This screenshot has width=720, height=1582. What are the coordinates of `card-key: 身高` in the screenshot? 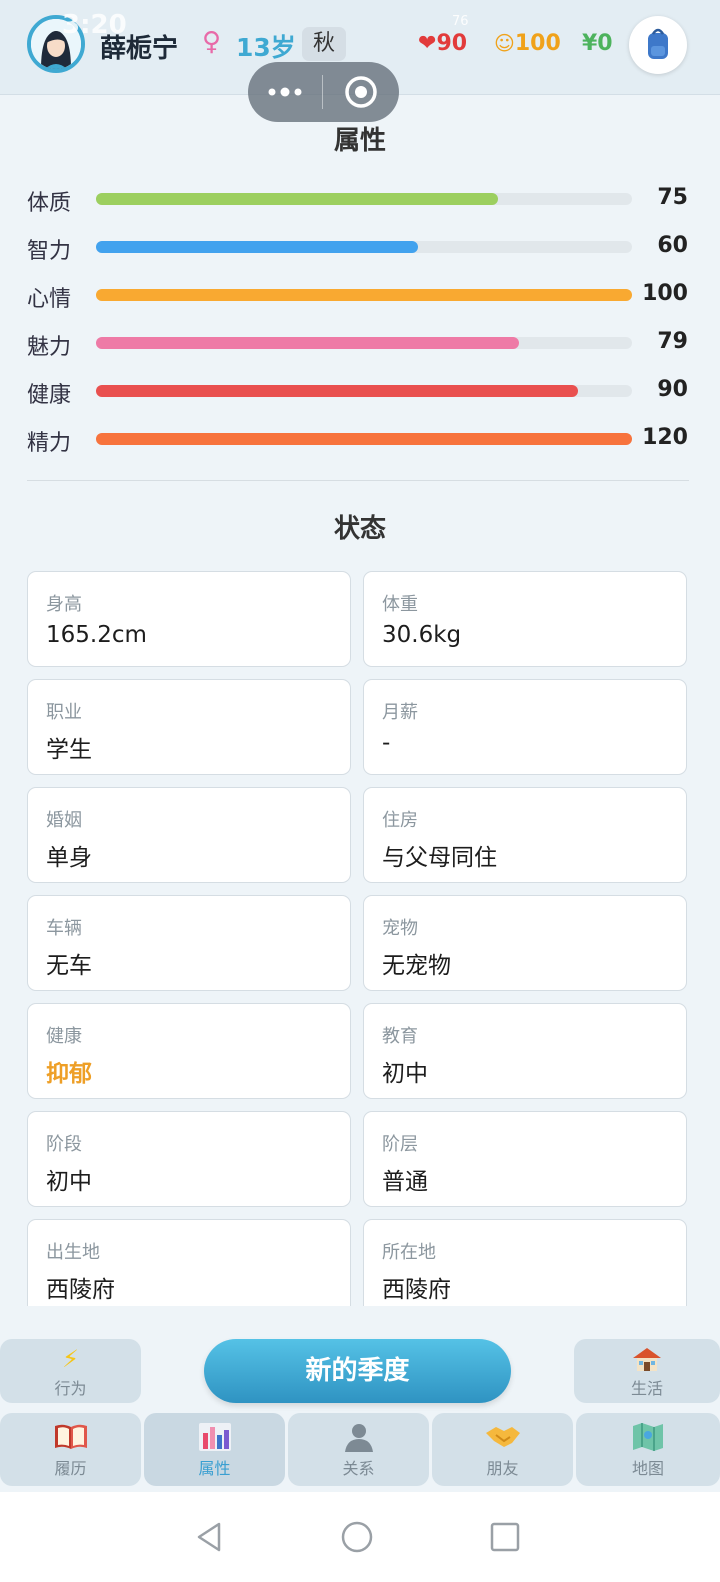 It's located at (64, 604).